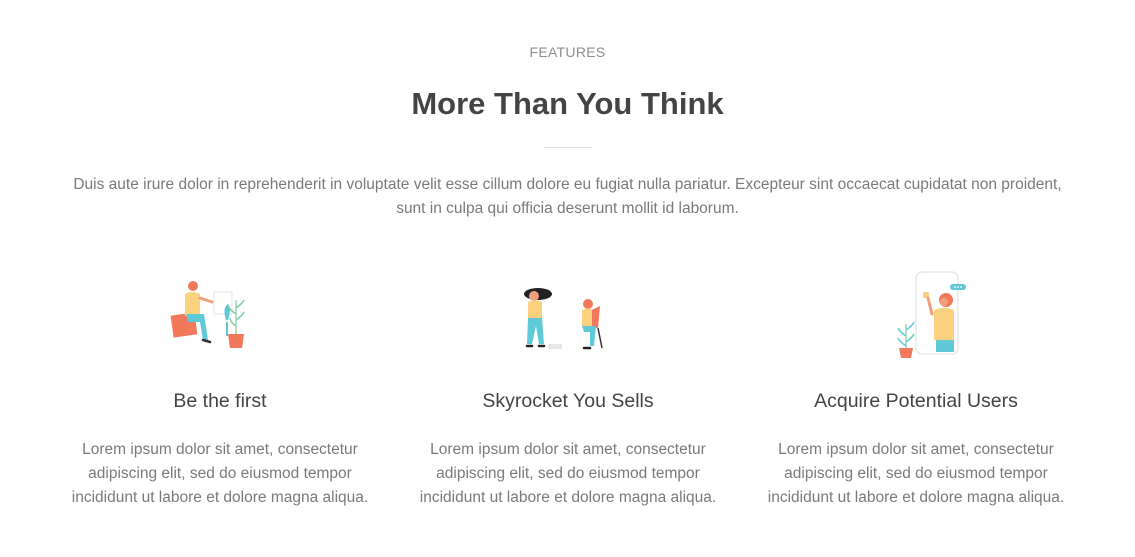 The width and height of the screenshot is (1135, 557). What do you see at coordinates (207, 314) in the screenshot?
I see `person-with-plants-illustration-icon` at bounding box center [207, 314].